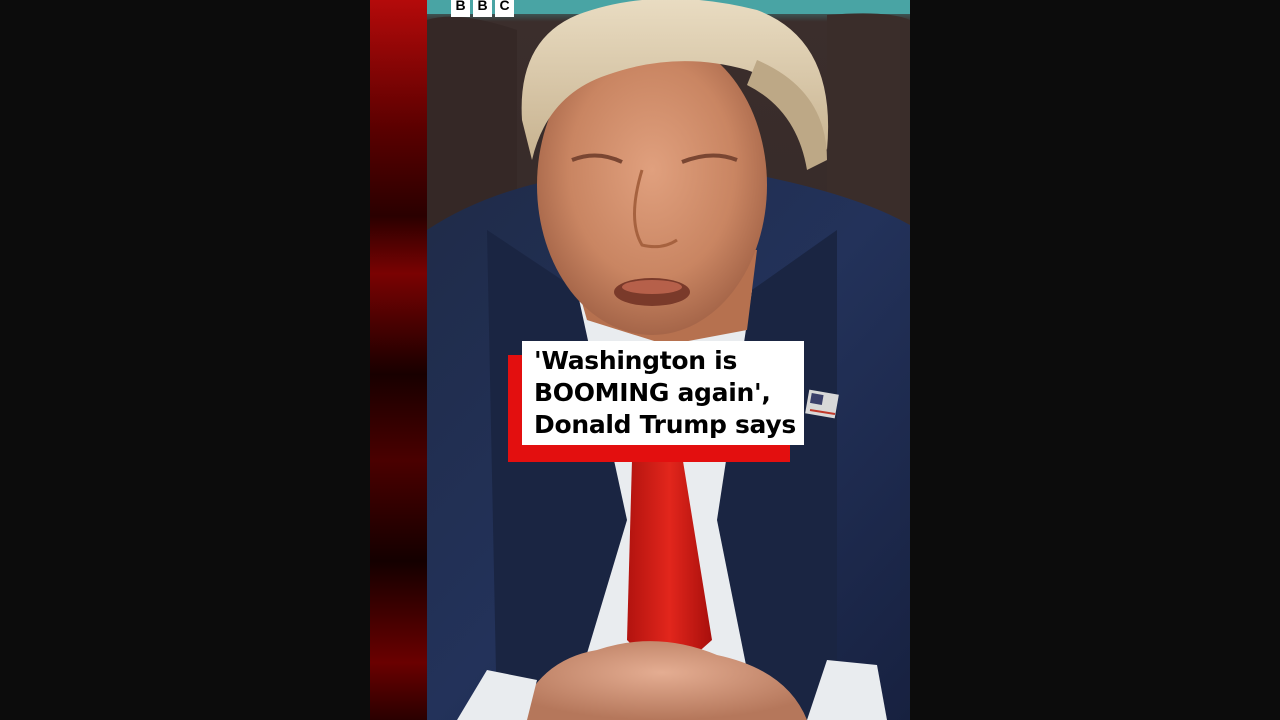 This screenshot has height=720, width=1280. What do you see at coordinates (636, 360) in the screenshot?
I see `caption-line-1: 'Washington is` at bounding box center [636, 360].